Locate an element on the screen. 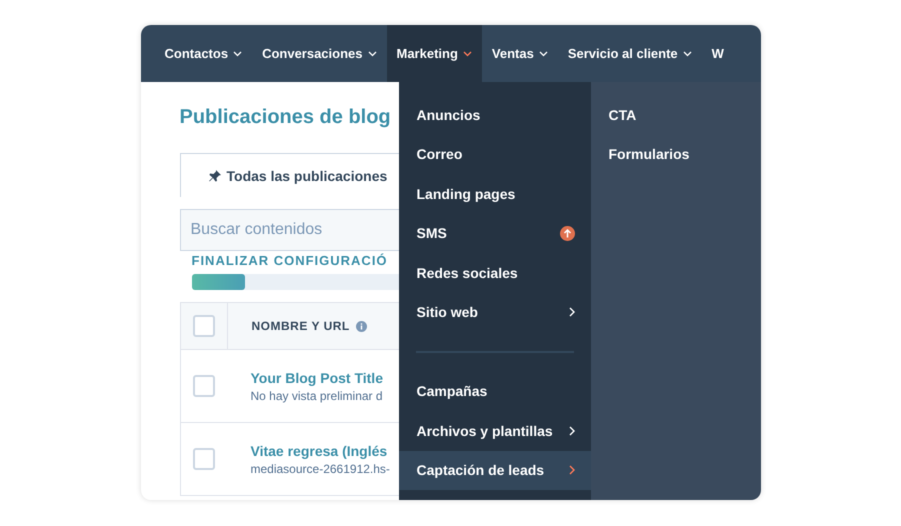  setup-progress-label: FINALIZAR CONFIGURACIÓ is located at coordinates (290, 260).